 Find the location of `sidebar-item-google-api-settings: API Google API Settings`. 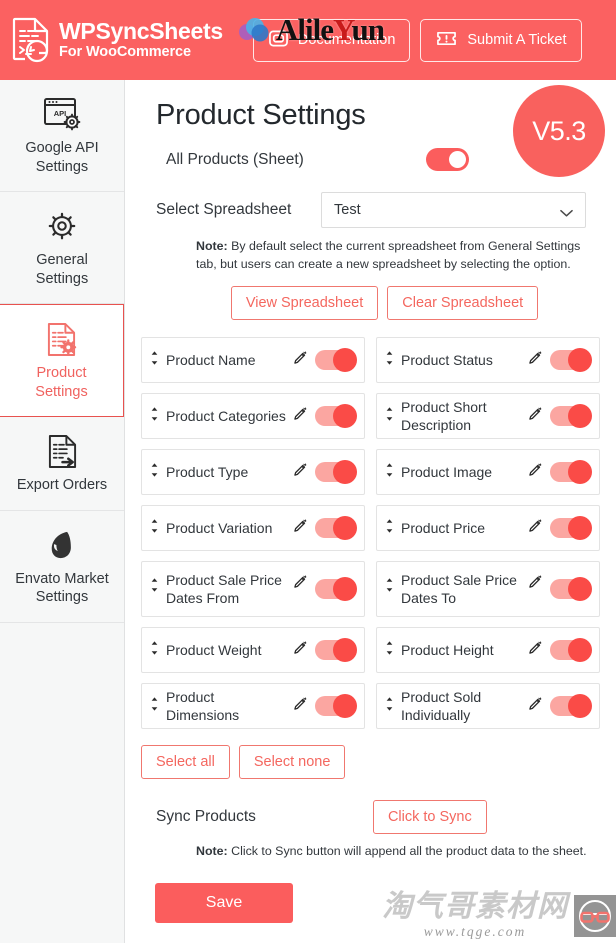

sidebar-item-google-api-settings: API Google API Settings is located at coordinates (62, 136).